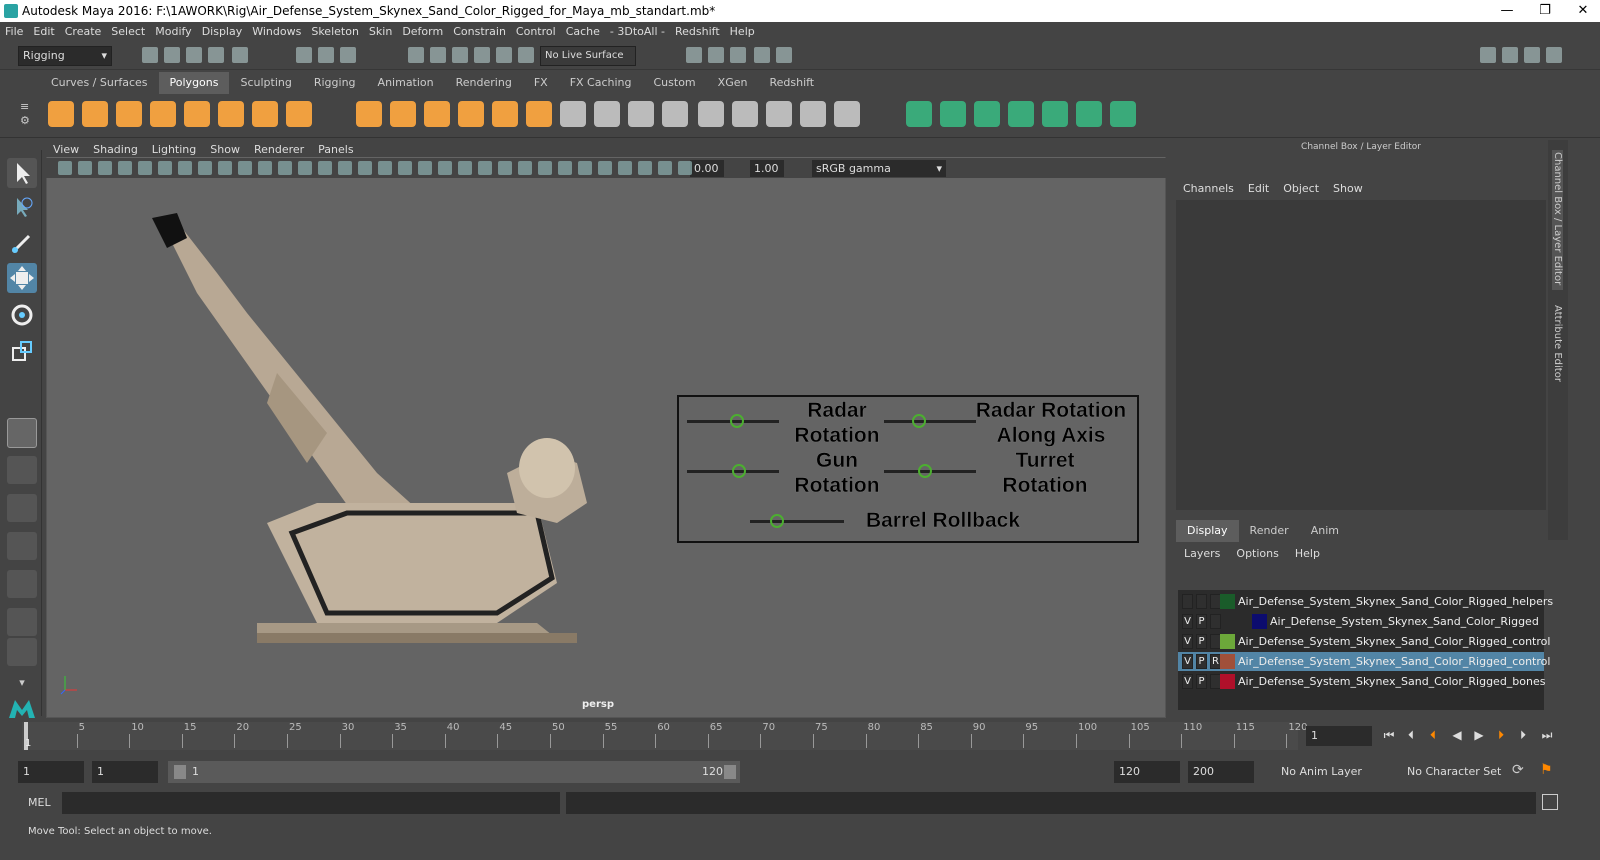 Image resolution: width=1600 pixels, height=860 pixels. What do you see at coordinates (1580, 11) in the screenshot?
I see `close-button: ✕` at bounding box center [1580, 11].